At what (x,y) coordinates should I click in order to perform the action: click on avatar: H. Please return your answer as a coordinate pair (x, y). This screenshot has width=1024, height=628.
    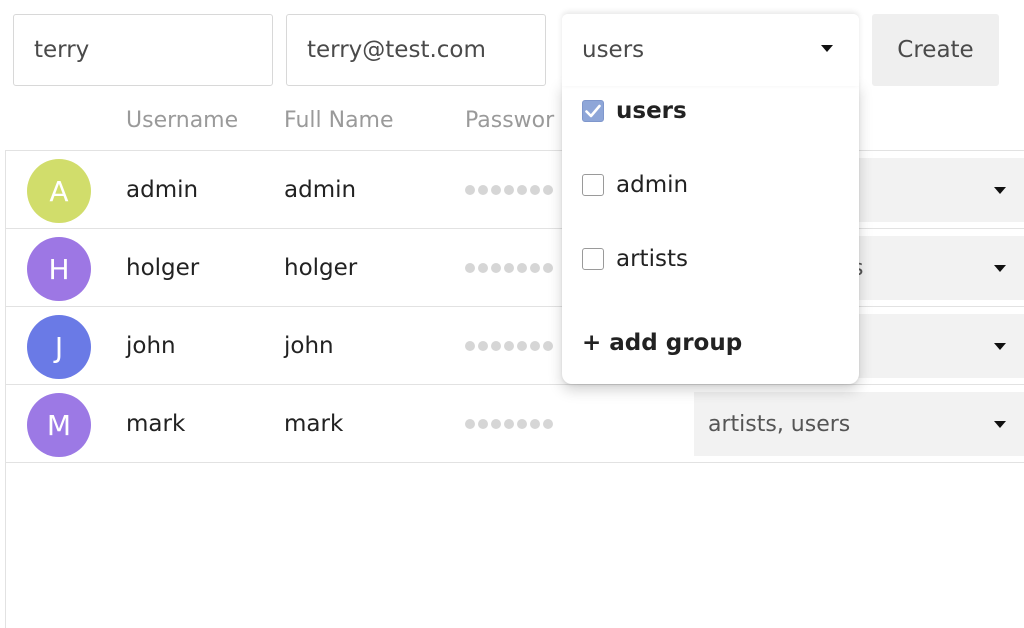
    Looking at the image, I should click on (59, 269).